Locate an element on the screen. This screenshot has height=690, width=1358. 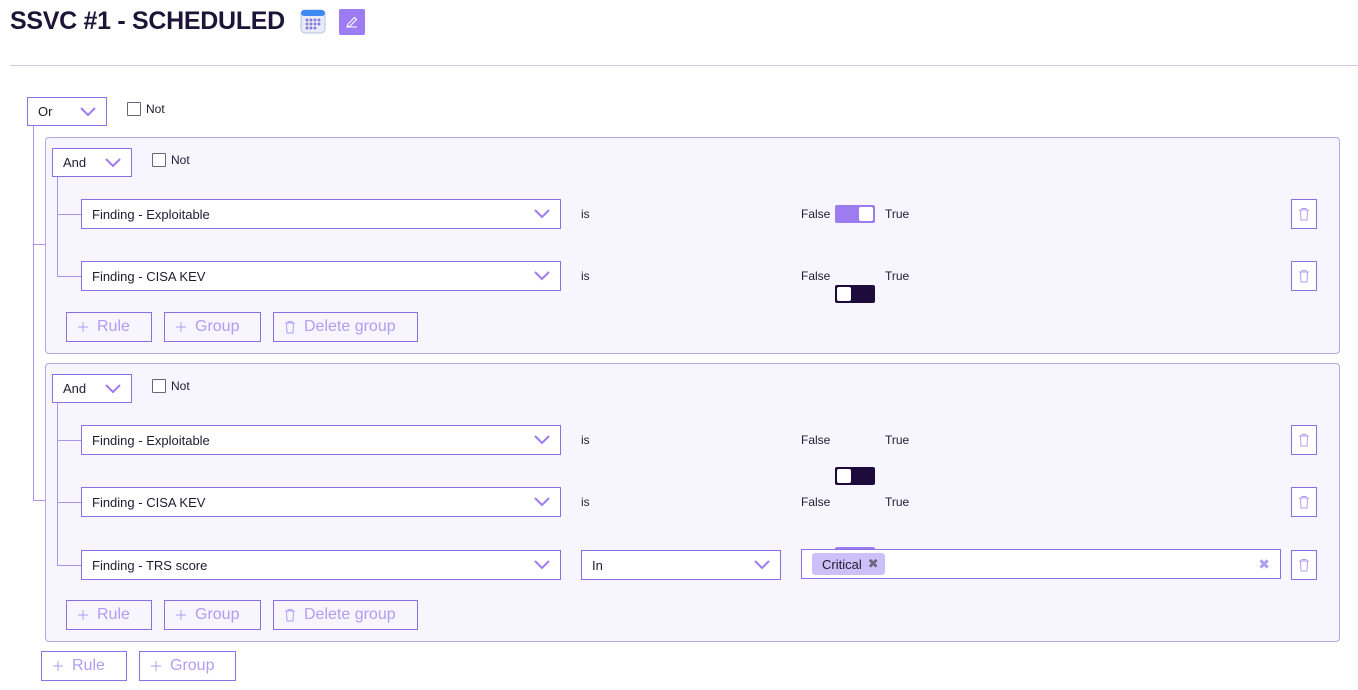
header-divider is located at coordinates (684, 65).